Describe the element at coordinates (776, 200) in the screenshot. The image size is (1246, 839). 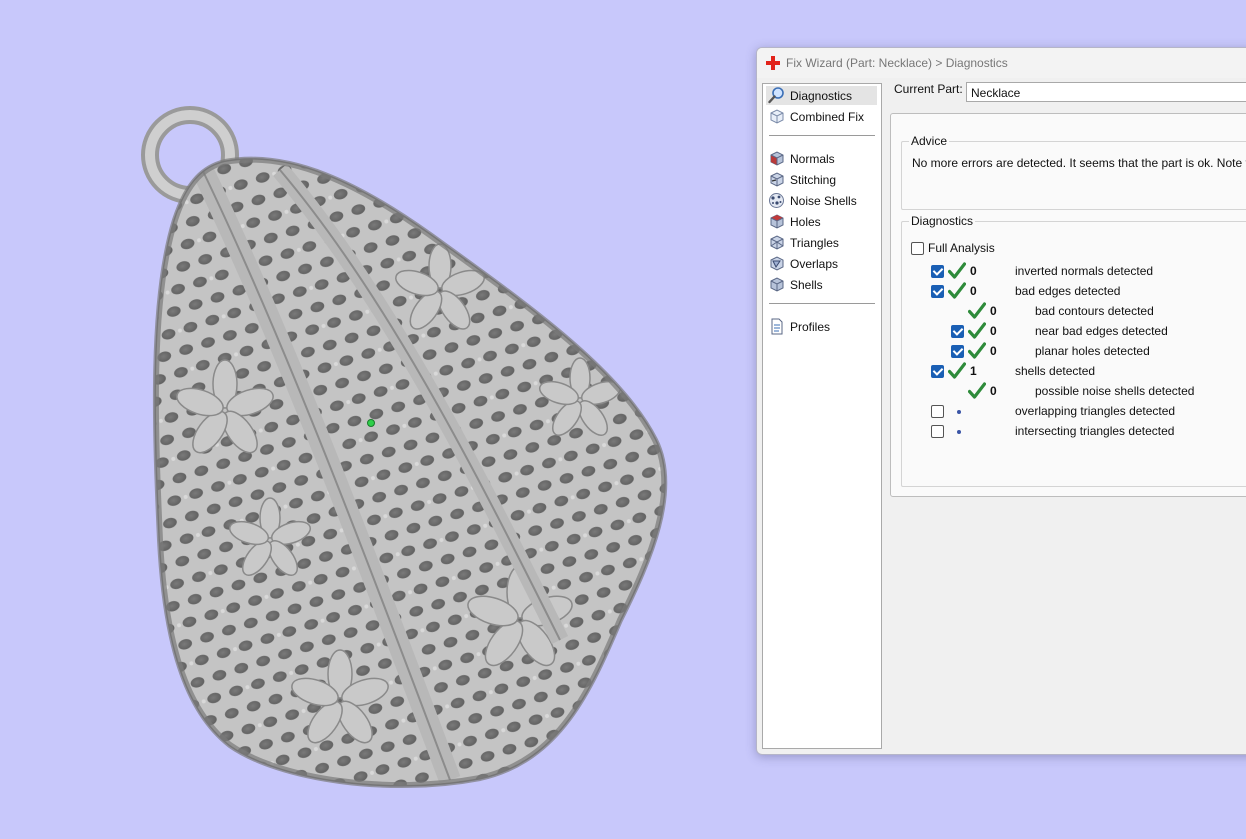
I see `noise-shells-icon` at that location.